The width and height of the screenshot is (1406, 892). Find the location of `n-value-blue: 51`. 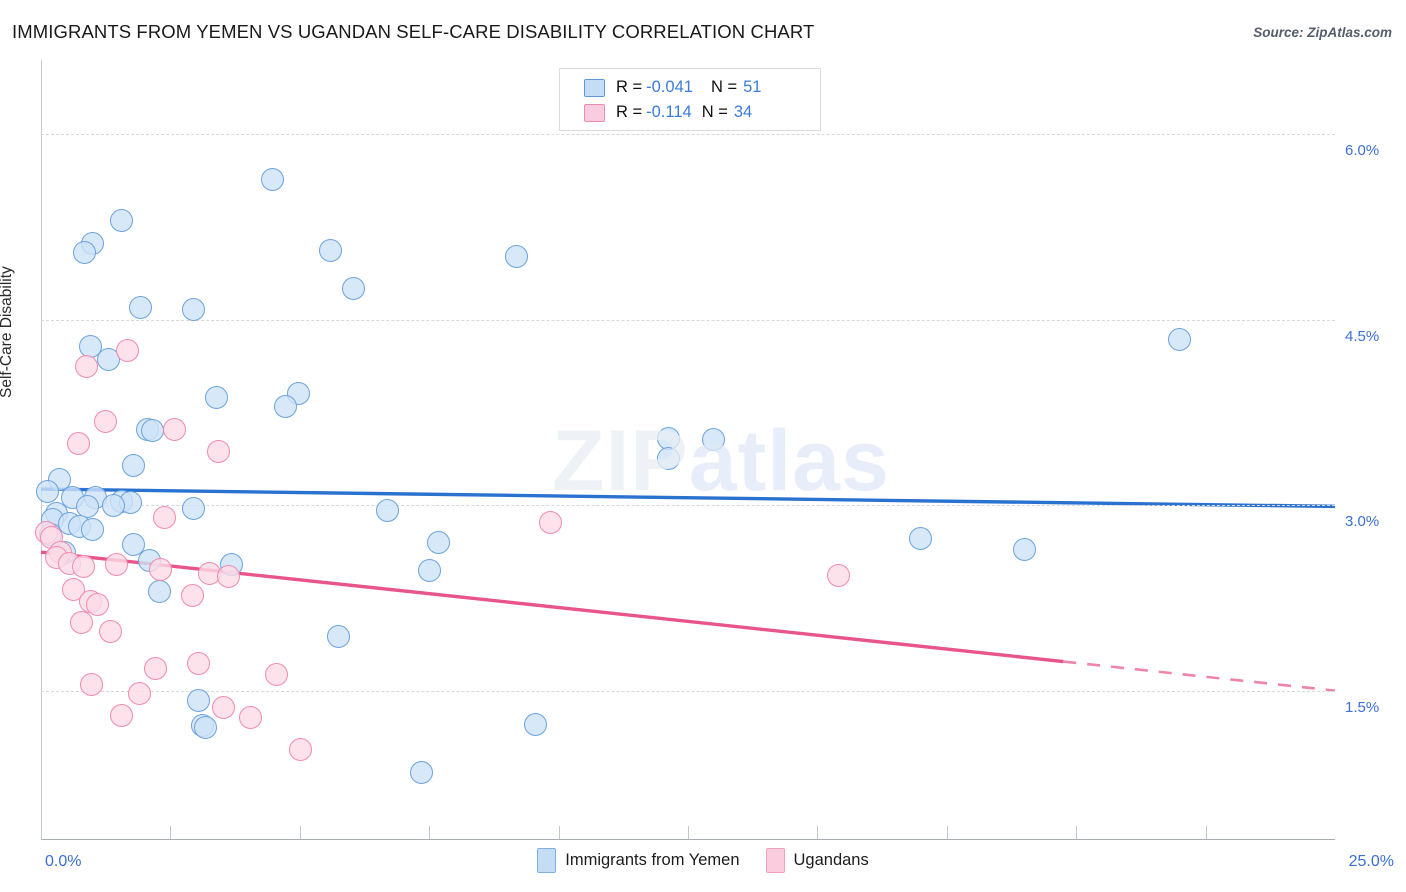

n-value-blue: 51 is located at coordinates (752, 87).